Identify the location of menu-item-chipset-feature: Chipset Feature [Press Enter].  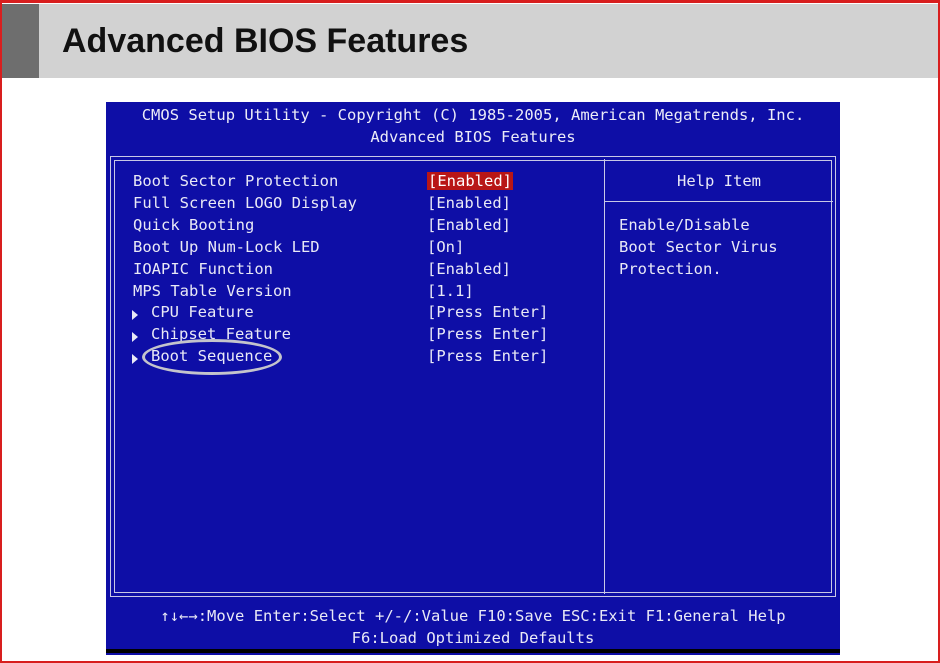
(353, 336).